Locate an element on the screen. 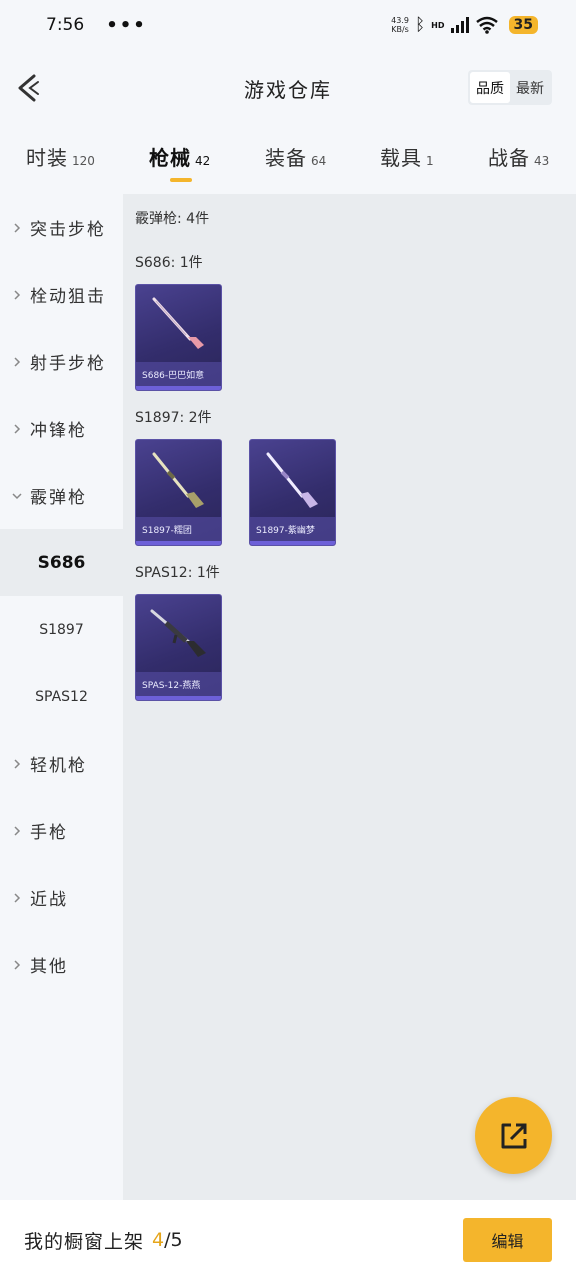 Image resolution: width=576 pixels, height=1280 pixels. showcase-label: 我的橱窗上架 is located at coordinates (84, 1241).